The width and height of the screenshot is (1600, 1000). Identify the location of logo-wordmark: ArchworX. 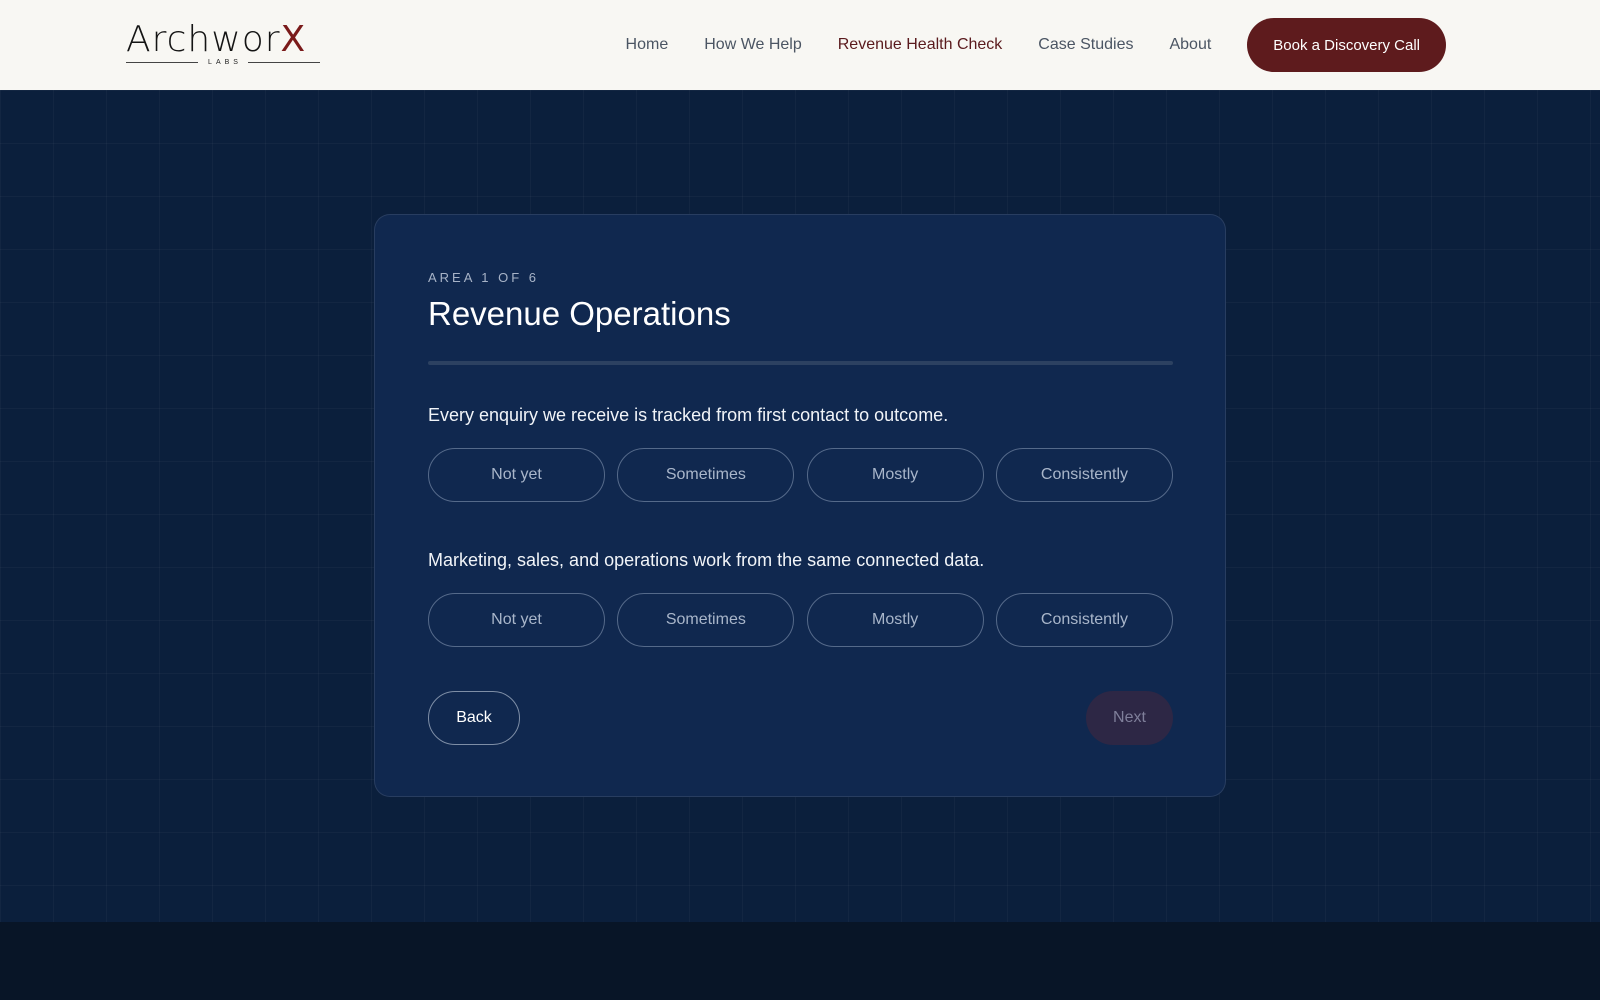
(228, 40).